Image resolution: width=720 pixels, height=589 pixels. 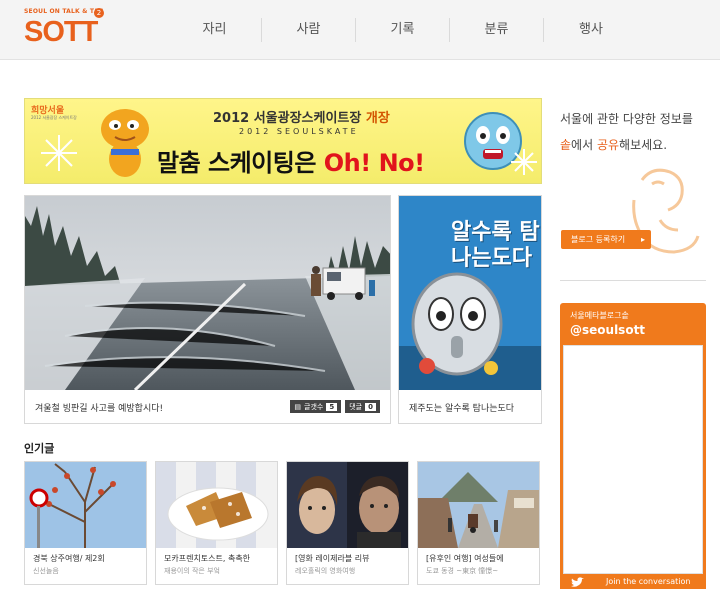 I want to click on popular-photo-les-miserables, so click(x=347, y=505).